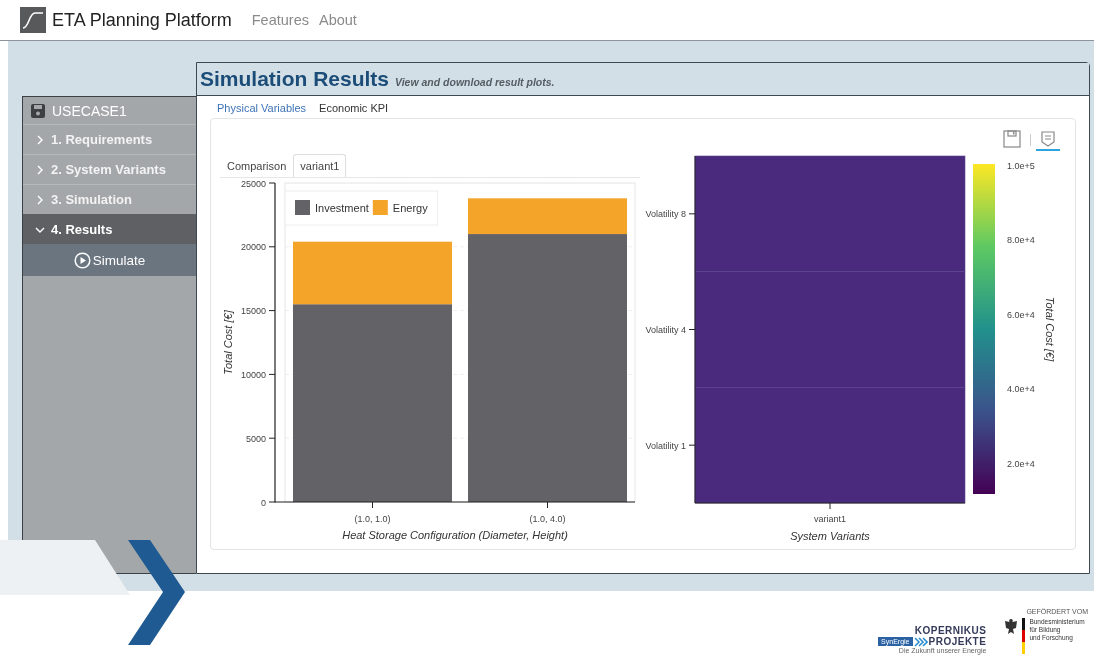 The height and width of the screenshot is (659, 1094). What do you see at coordinates (342, 208) in the screenshot?
I see `legend-label: Investment` at bounding box center [342, 208].